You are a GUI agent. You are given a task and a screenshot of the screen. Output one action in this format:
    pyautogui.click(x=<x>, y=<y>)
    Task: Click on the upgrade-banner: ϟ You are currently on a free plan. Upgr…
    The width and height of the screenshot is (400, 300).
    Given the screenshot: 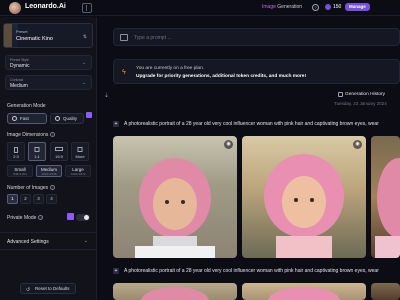 What is the action you would take?
    pyautogui.click(x=256, y=71)
    